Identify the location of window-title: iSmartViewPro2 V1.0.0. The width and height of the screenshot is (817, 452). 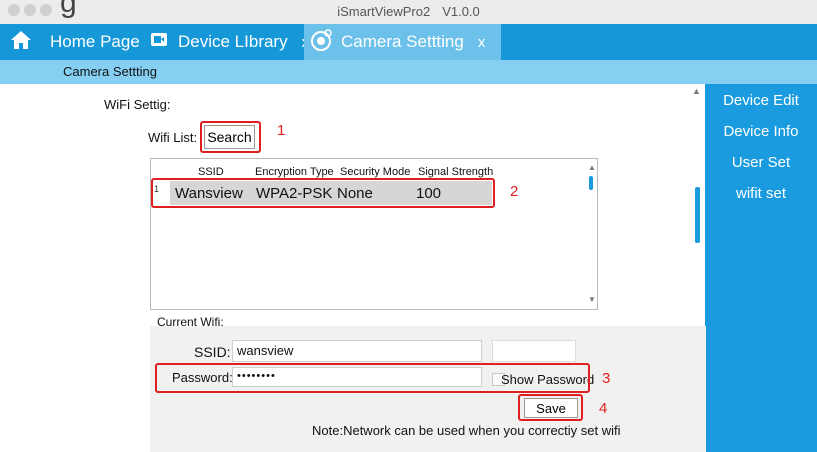
(408, 11).